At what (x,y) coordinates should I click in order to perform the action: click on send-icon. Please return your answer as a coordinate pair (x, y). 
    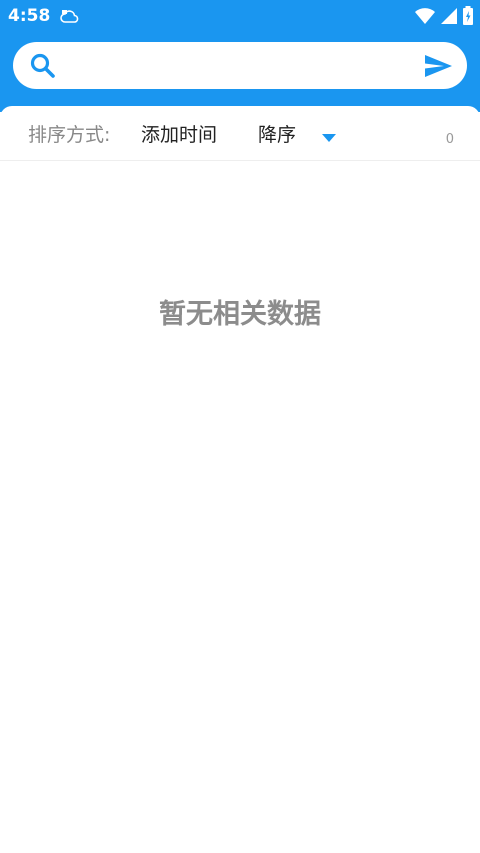
    Looking at the image, I should click on (438, 66).